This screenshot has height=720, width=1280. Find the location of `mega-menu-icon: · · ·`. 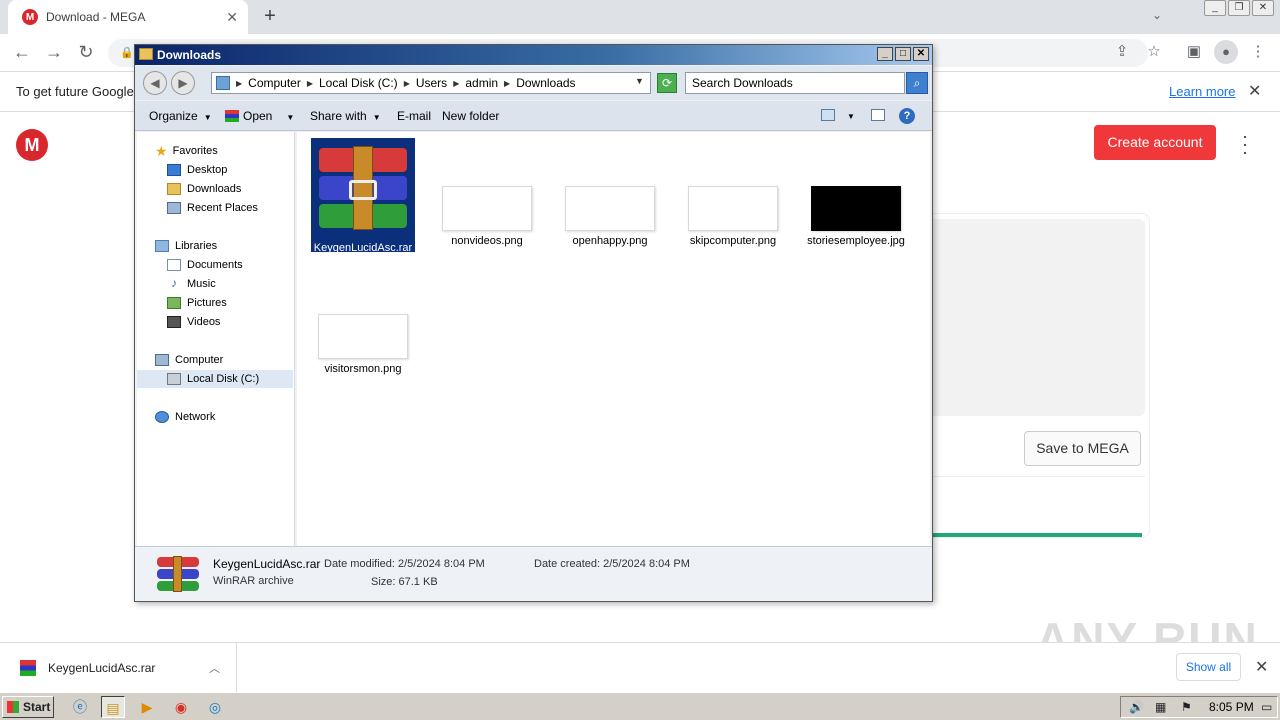

mega-menu-icon: · · · is located at coordinates (1245, 144).